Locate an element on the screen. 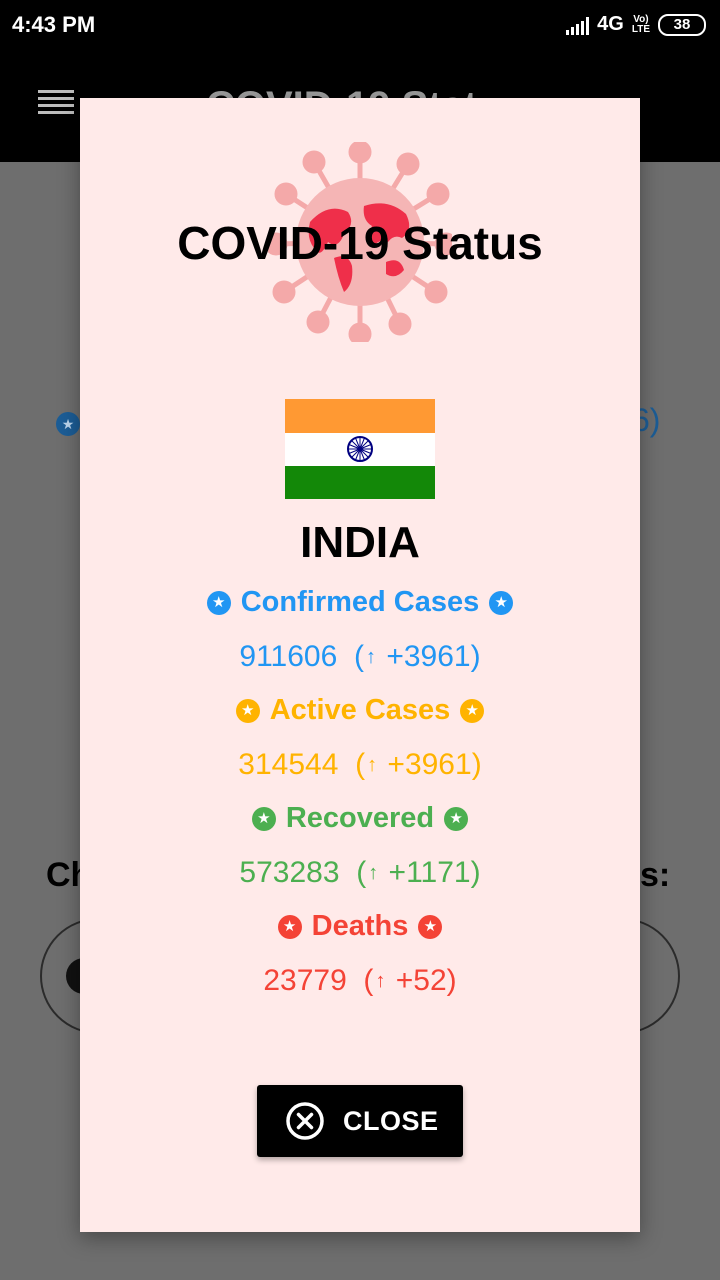 The height and width of the screenshot is (1280, 720). status-icons: 4G Vo) LTE 38 is located at coordinates (636, 24).